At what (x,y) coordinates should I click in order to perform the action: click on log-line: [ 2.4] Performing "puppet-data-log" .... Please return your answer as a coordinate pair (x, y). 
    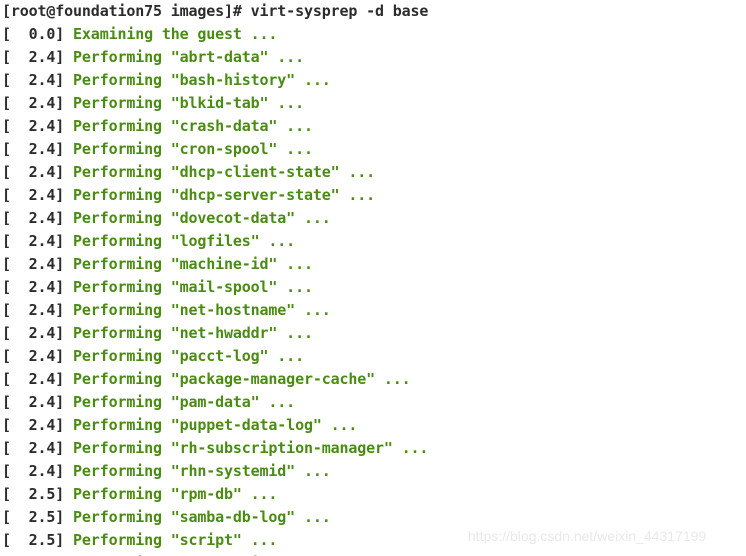
    Looking at the image, I should click on (374, 425).